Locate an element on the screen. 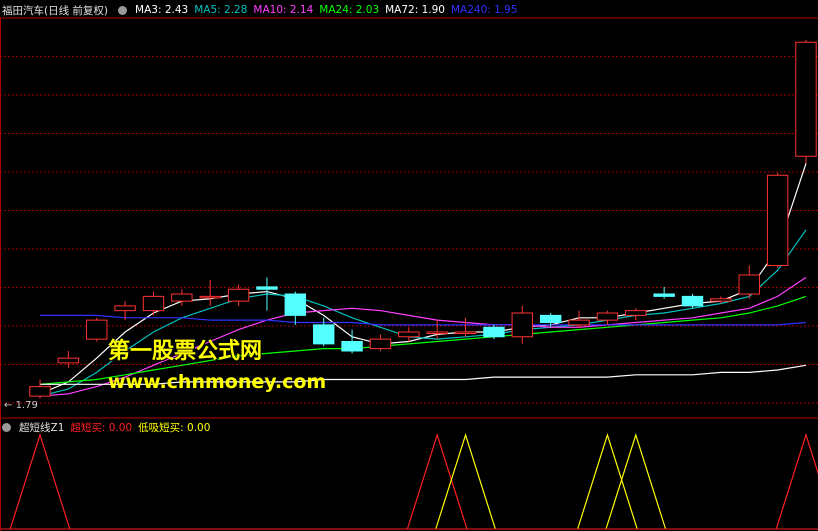 The image size is (818, 531). watermark-line-2: www.chnmoney.com is located at coordinates (217, 382).